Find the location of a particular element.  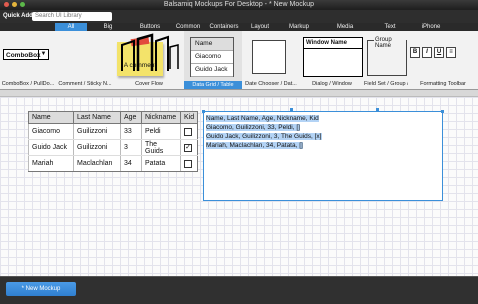

table-row: Guido Jack Guilizzoni 3 The Guids ✓ is located at coordinates (113, 147).